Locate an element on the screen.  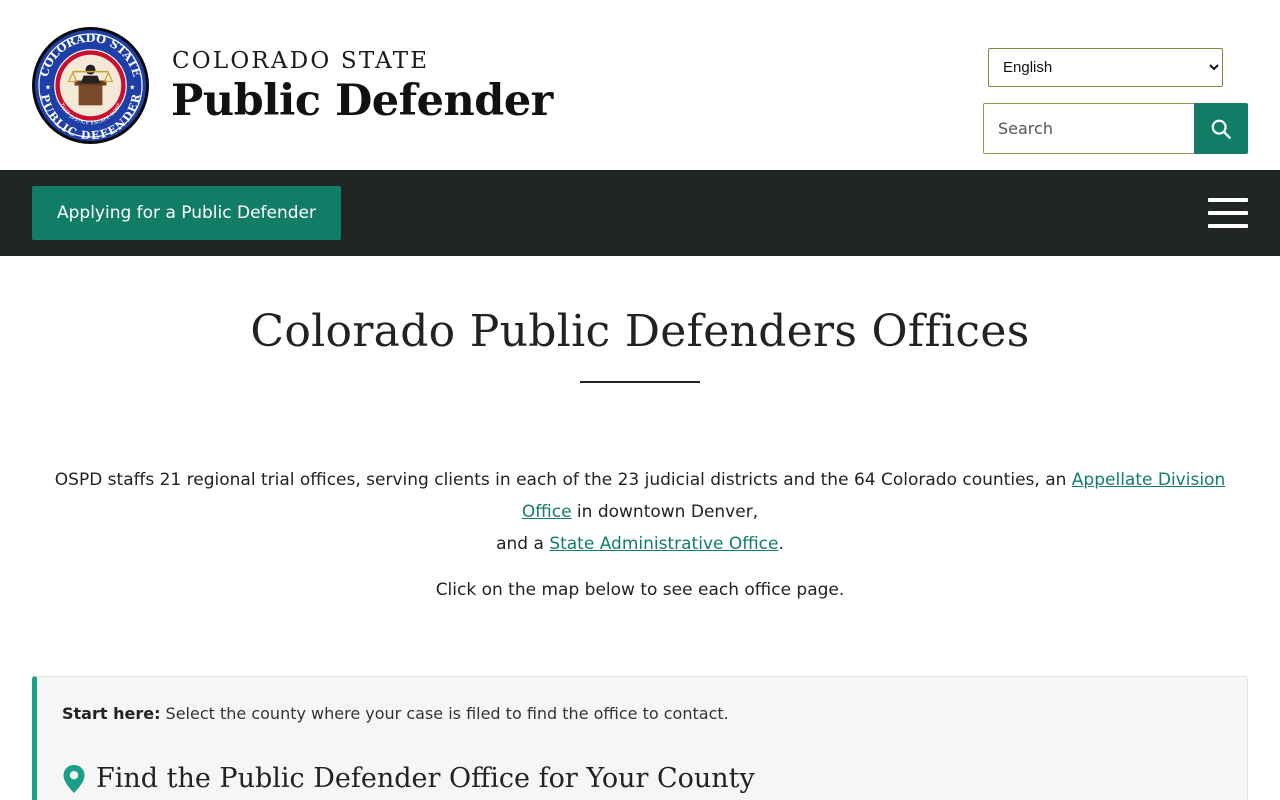
hamburger-menu-button is located at coordinates (1228, 213).